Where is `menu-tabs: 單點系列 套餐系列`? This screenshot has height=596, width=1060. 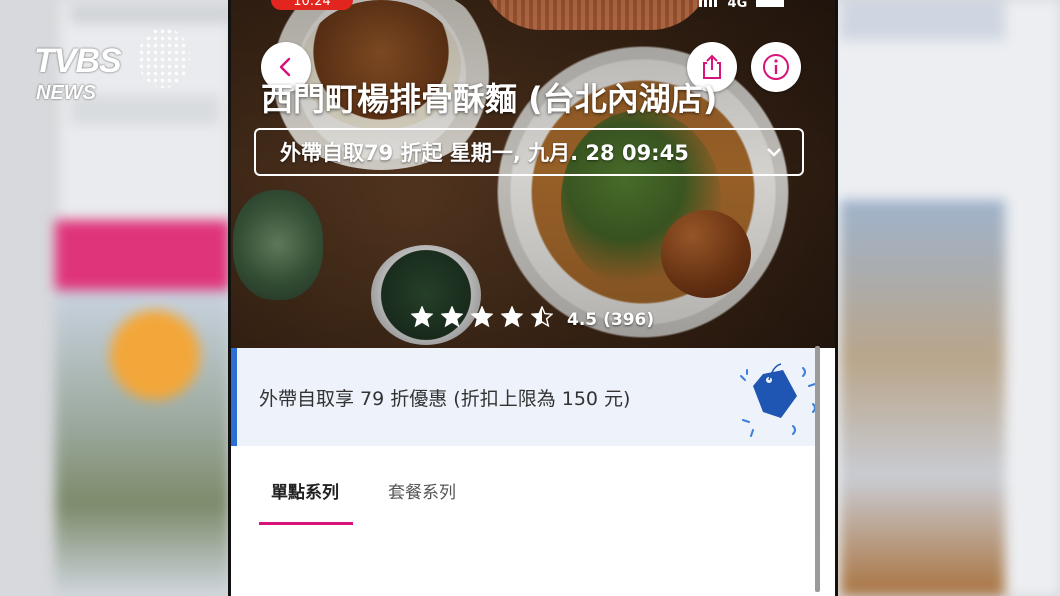
menu-tabs: 單點系列 套餐系列 is located at coordinates (524, 487).